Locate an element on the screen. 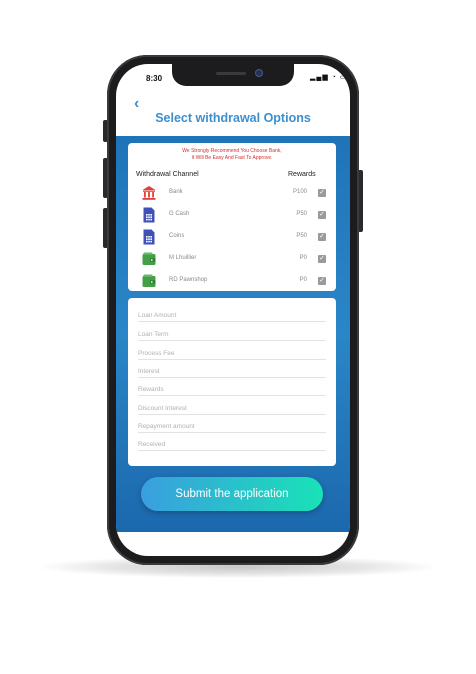 Image resolution: width=476 pixels, height=674 pixels. received-input is located at coordinates (232, 444).